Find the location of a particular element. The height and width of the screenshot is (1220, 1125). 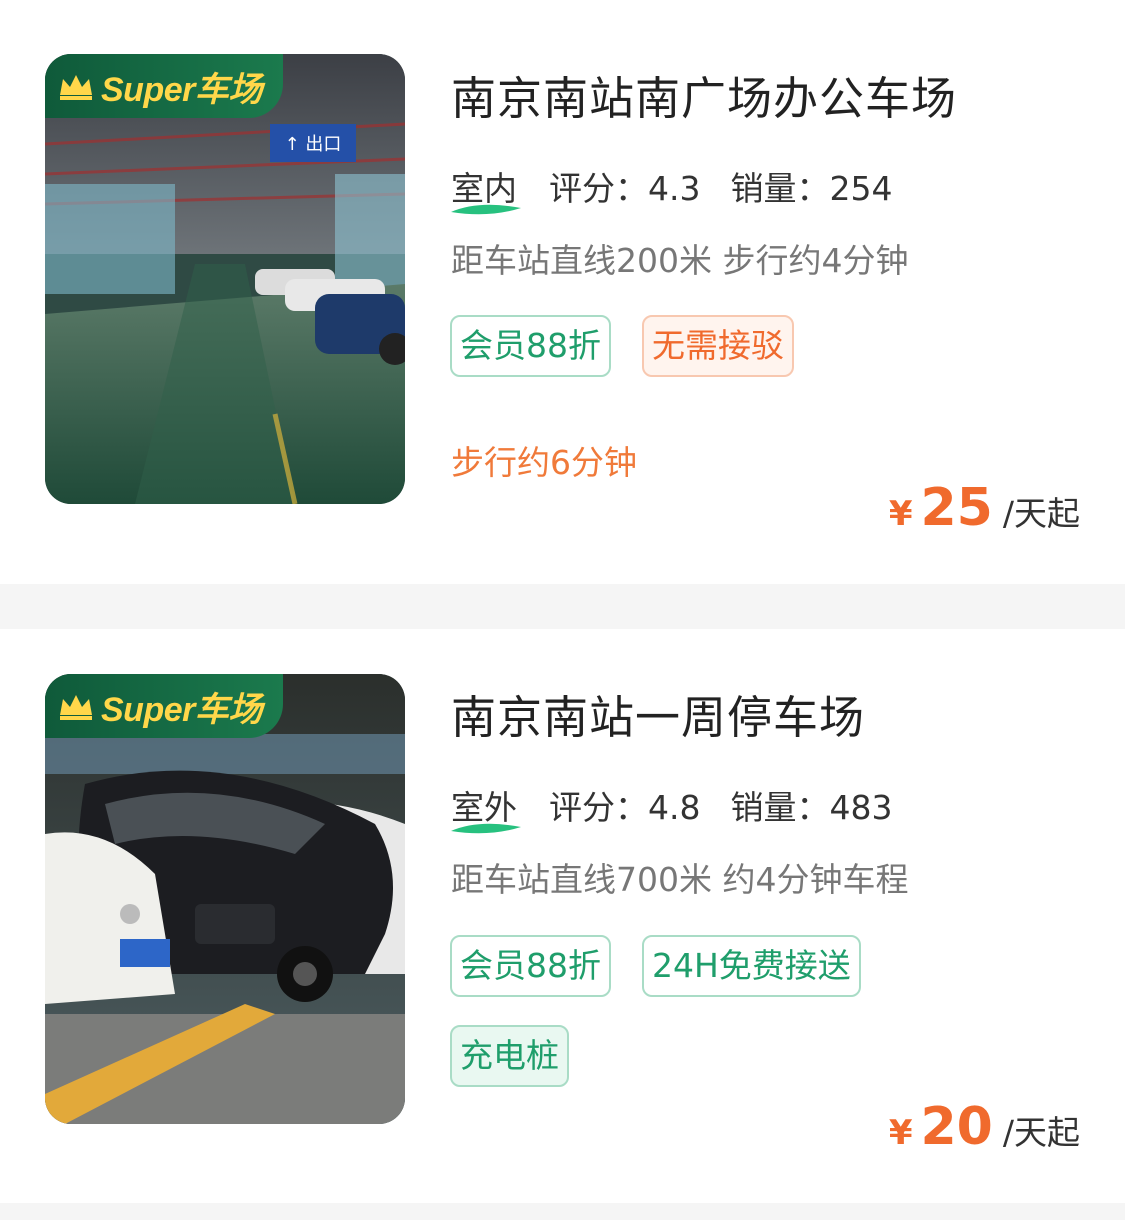

price-amount: 25 is located at coordinates (956, 508).